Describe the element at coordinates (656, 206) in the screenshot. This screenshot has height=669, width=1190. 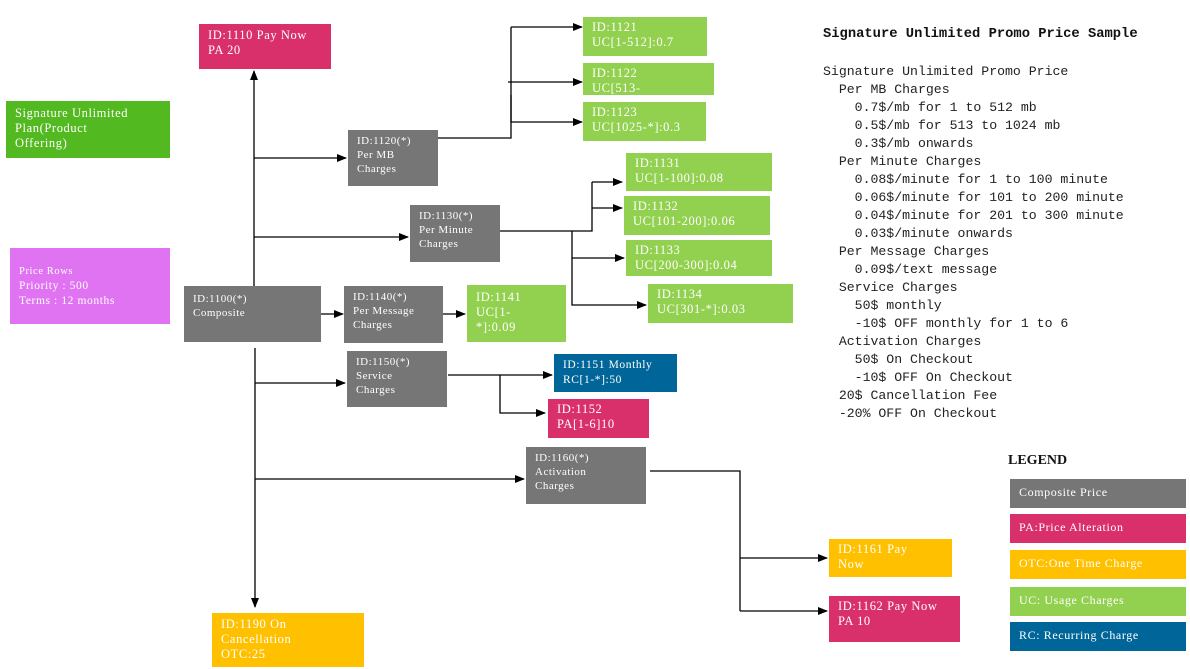
I see `node-id: ID:1132` at that location.